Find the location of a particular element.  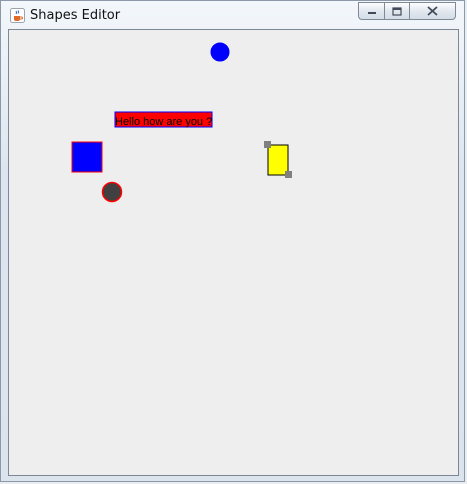

maximize-button is located at coordinates (396, 11).